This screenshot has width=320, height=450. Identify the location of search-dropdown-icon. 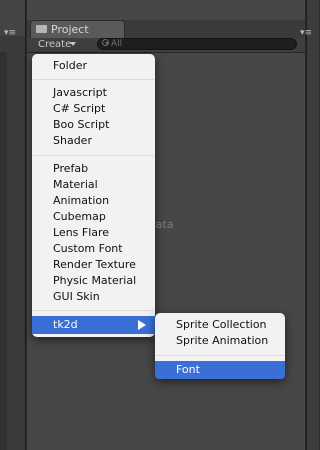
(107, 43).